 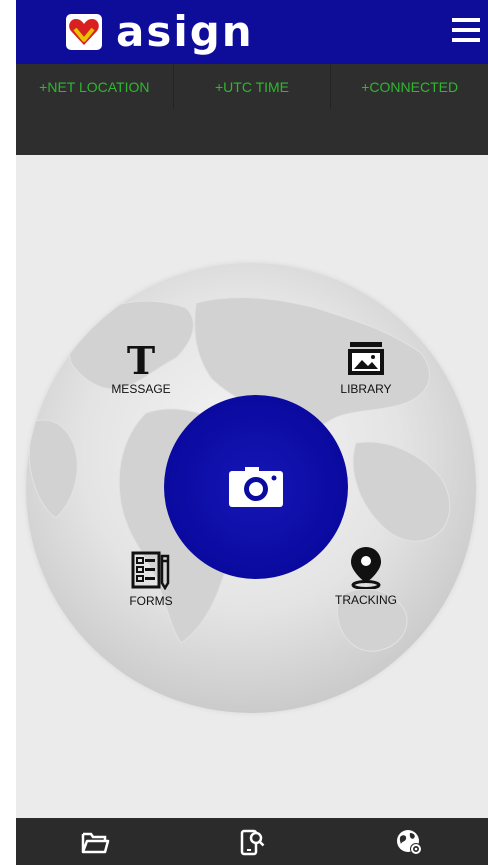 What do you see at coordinates (256, 487) in the screenshot?
I see `camera-icon` at bounding box center [256, 487].